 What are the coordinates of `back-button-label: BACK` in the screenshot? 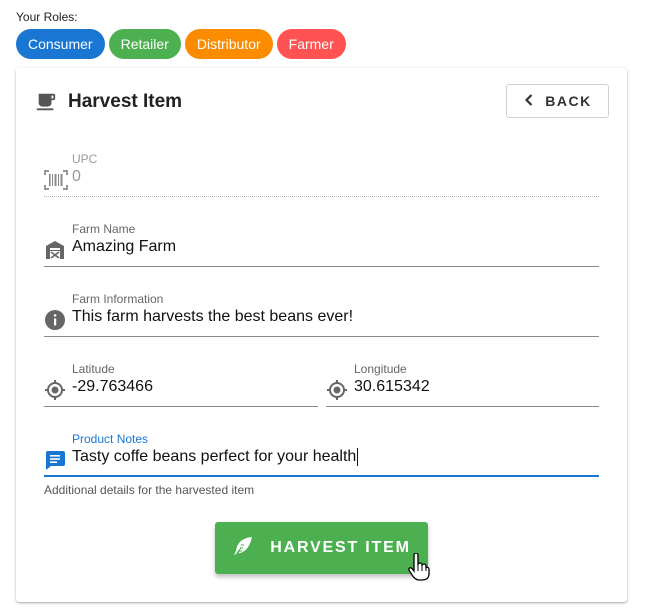 It's located at (568, 101).